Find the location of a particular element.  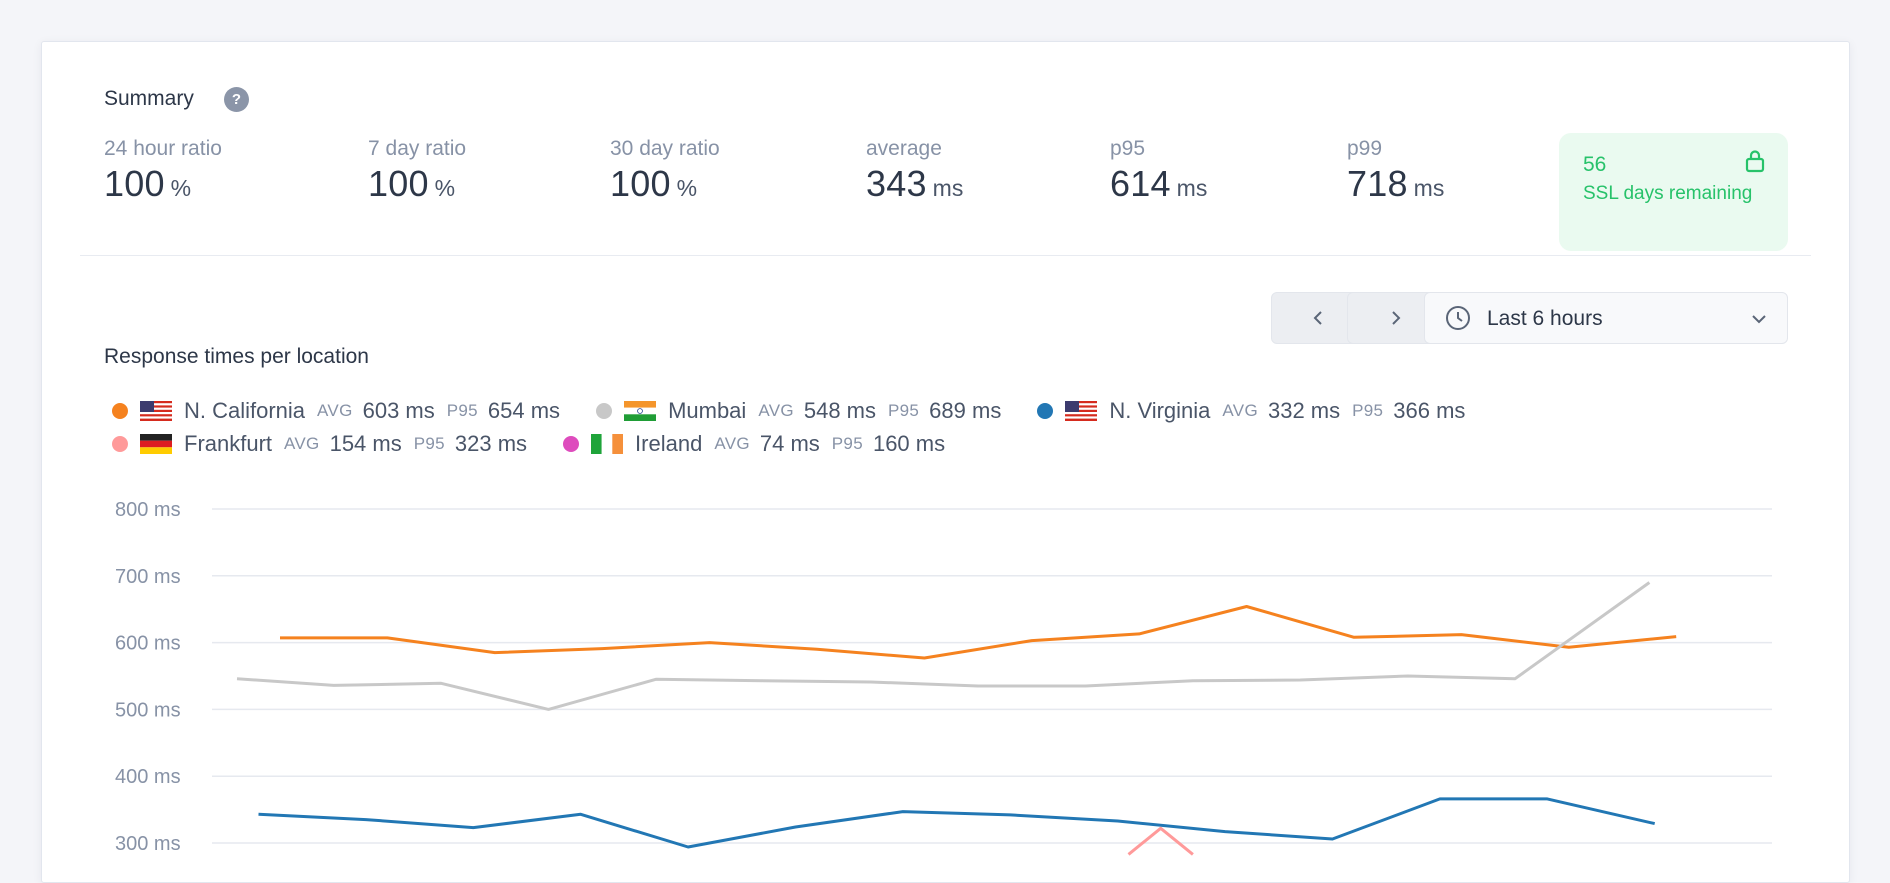

y-tick-label: 800 ms is located at coordinates (148, 510).